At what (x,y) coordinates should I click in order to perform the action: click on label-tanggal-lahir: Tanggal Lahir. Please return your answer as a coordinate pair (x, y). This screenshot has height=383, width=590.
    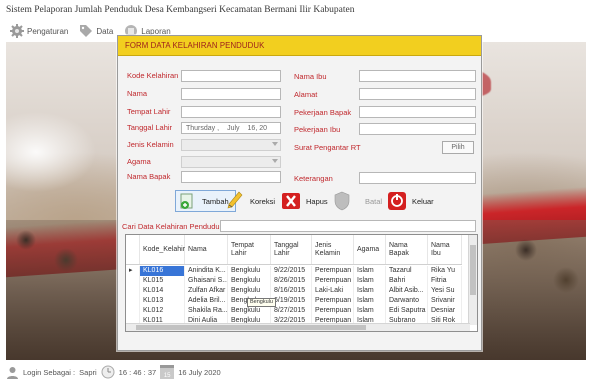
    Looking at the image, I should click on (150, 127).